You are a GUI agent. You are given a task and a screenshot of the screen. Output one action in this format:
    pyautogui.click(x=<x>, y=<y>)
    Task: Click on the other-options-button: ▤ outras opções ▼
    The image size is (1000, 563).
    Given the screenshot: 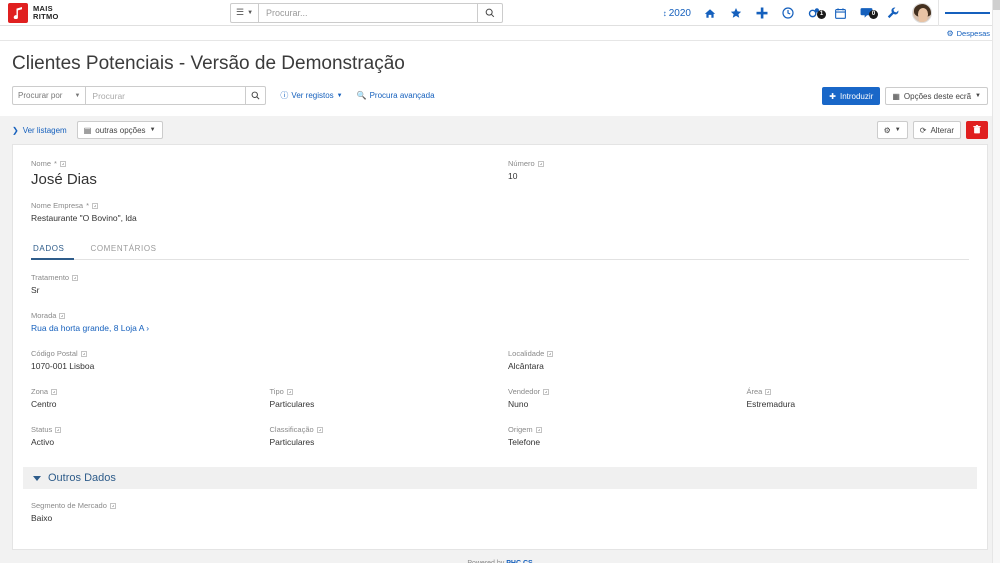 What is the action you would take?
    pyautogui.click(x=119, y=130)
    